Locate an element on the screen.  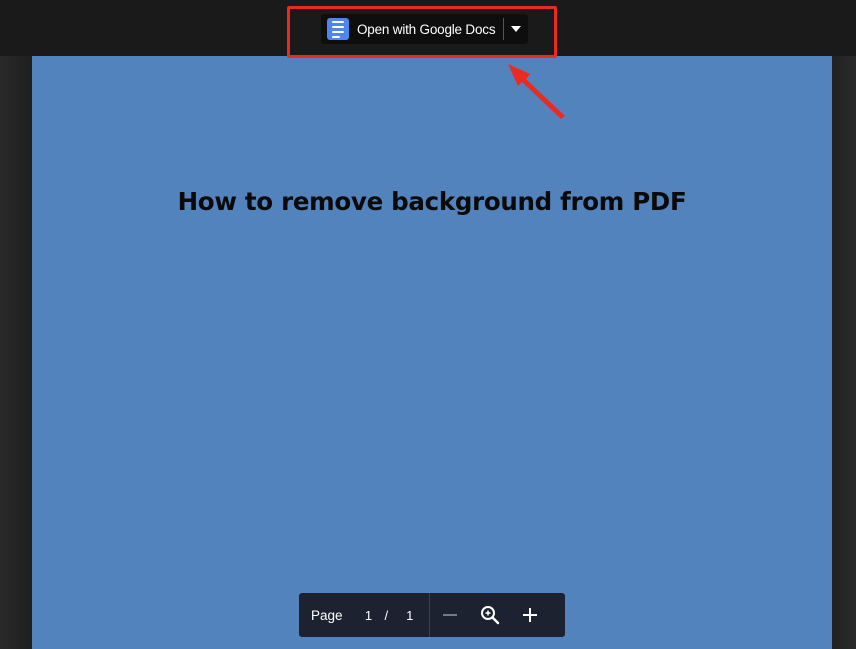
open-with-google-docs-button: Open with Google Docs is located at coordinates (412, 29).